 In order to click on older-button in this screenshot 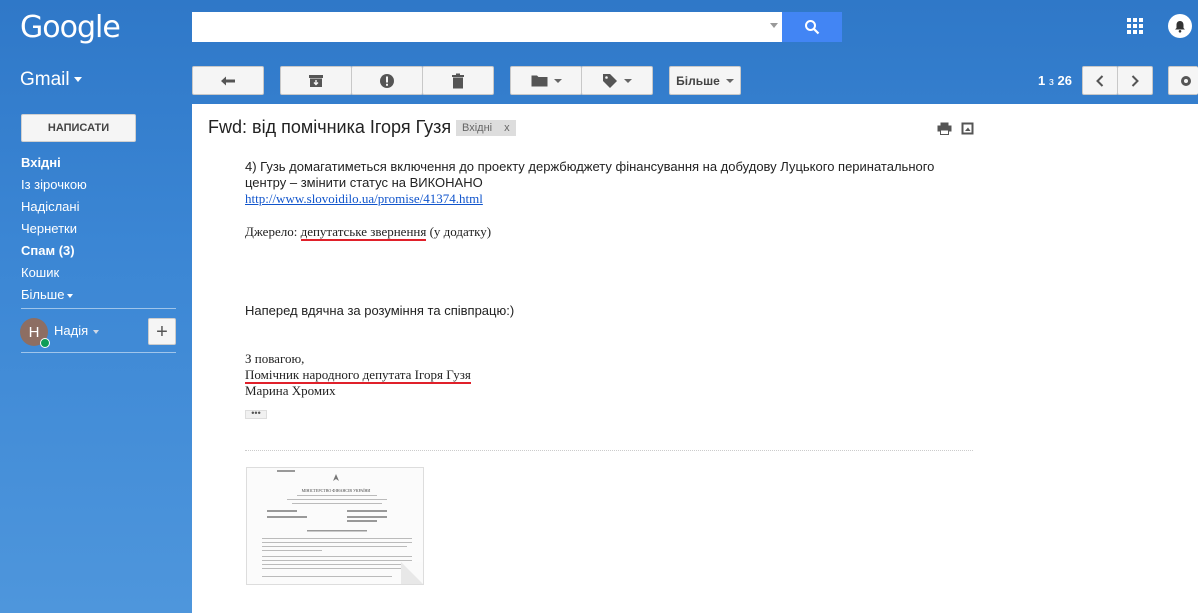, I will do `click(1135, 80)`.